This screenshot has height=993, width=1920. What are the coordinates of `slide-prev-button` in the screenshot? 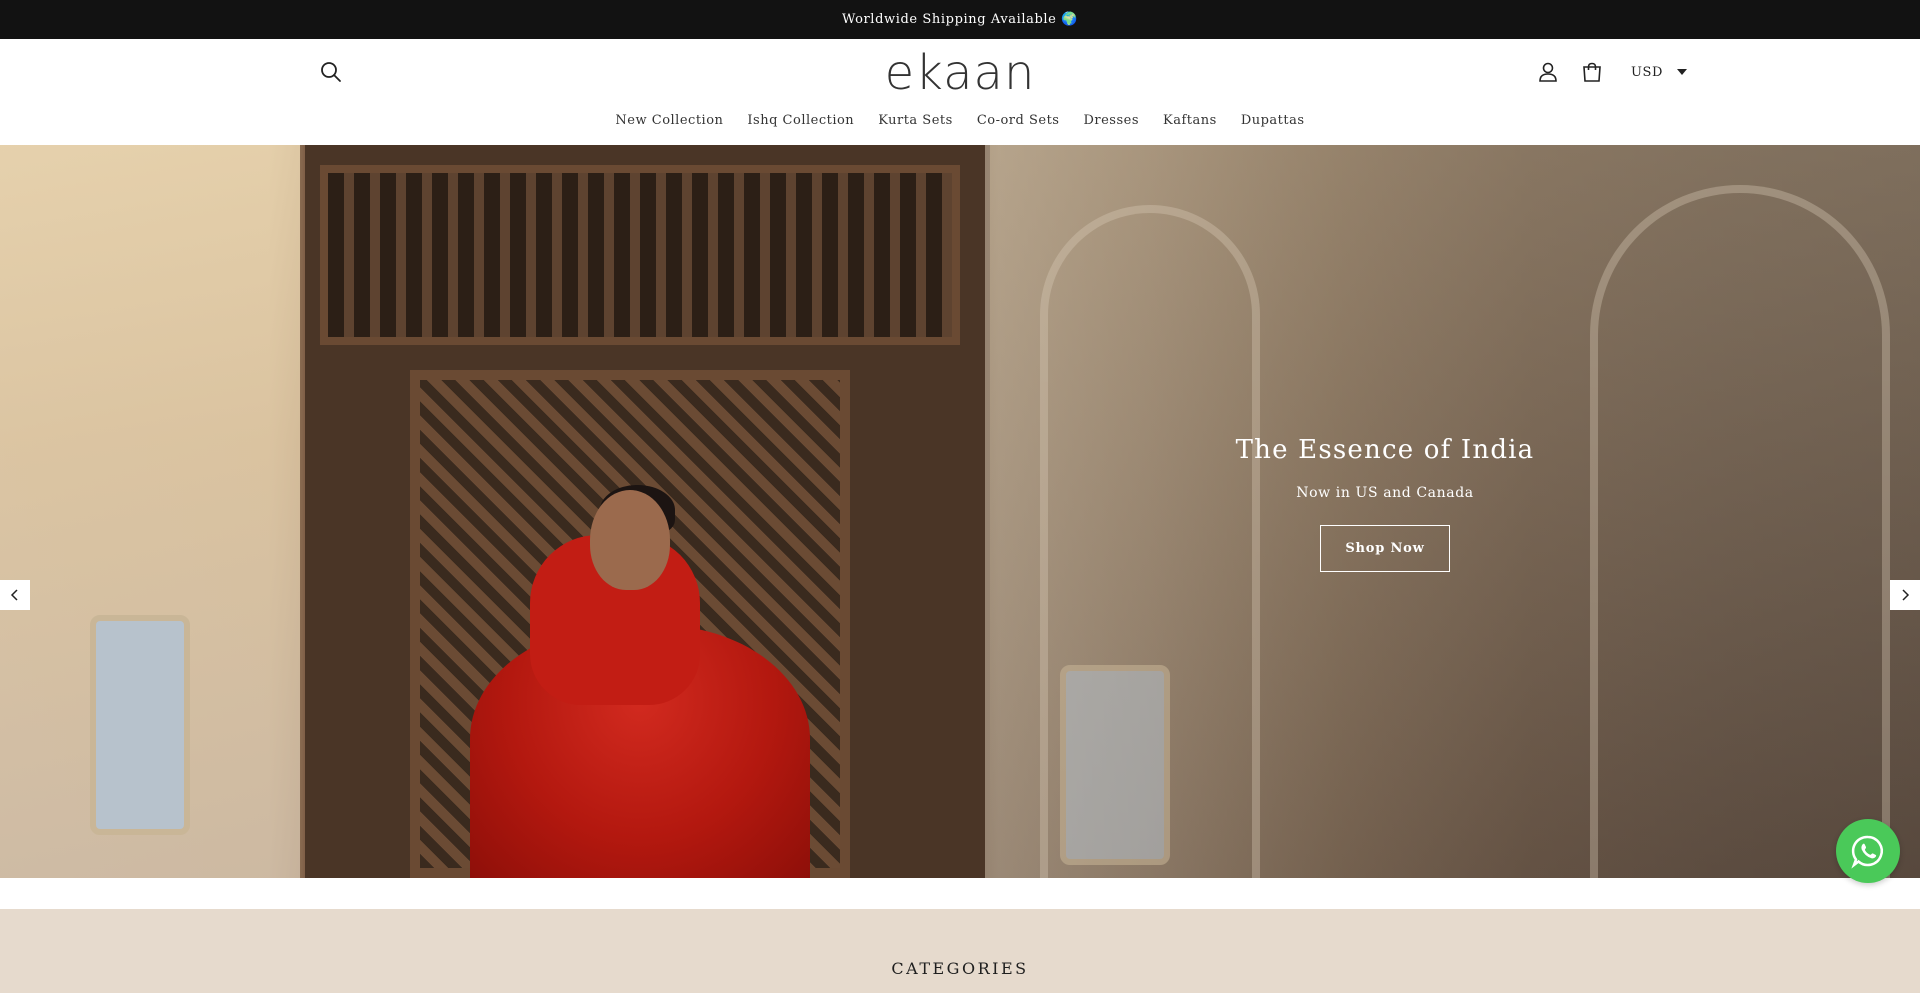 It's located at (15, 595).